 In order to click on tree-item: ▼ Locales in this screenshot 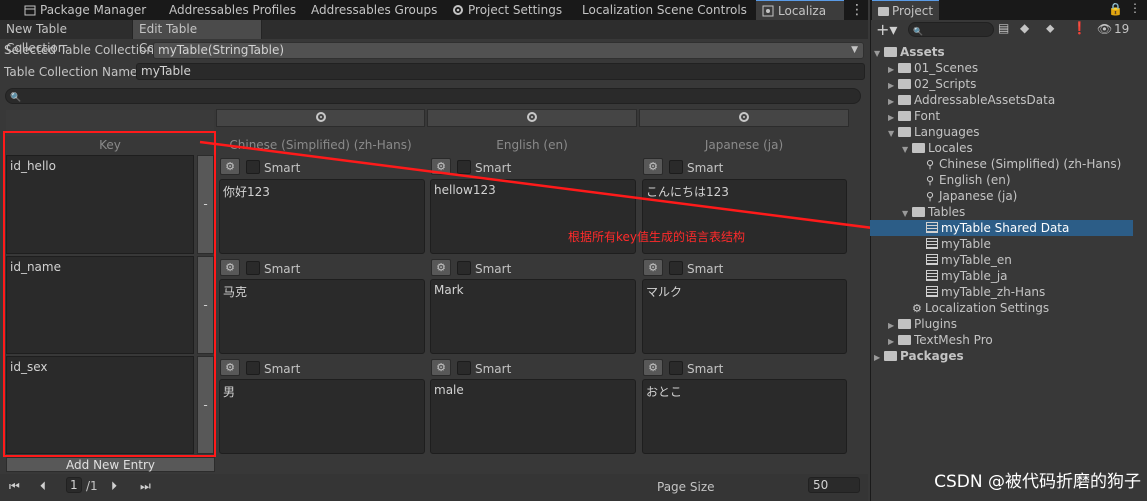, I will do `click(923, 148)`.